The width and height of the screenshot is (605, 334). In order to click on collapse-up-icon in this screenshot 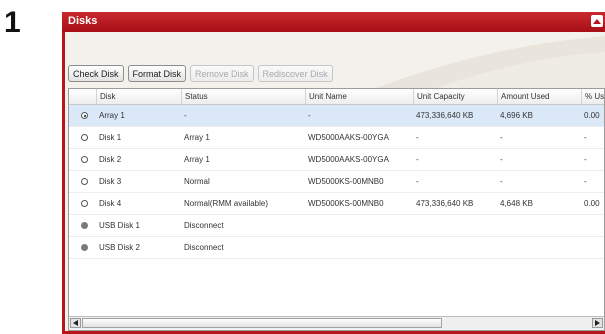, I will do `click(597, 21)`.